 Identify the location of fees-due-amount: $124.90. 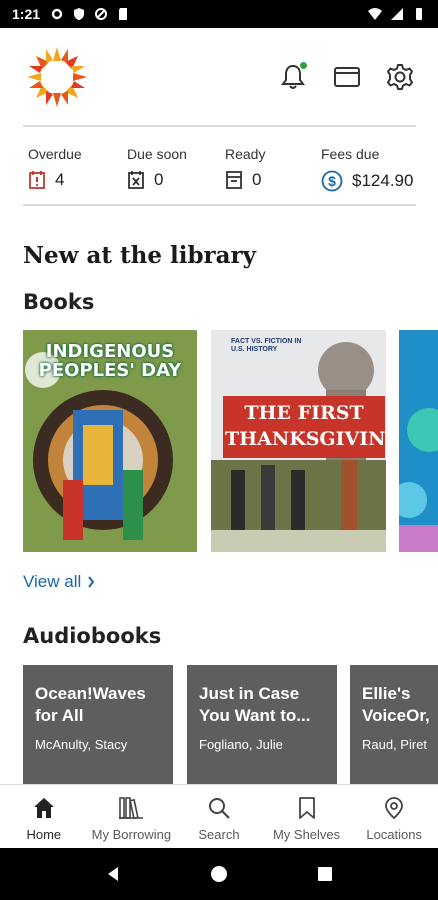
(383, 180).